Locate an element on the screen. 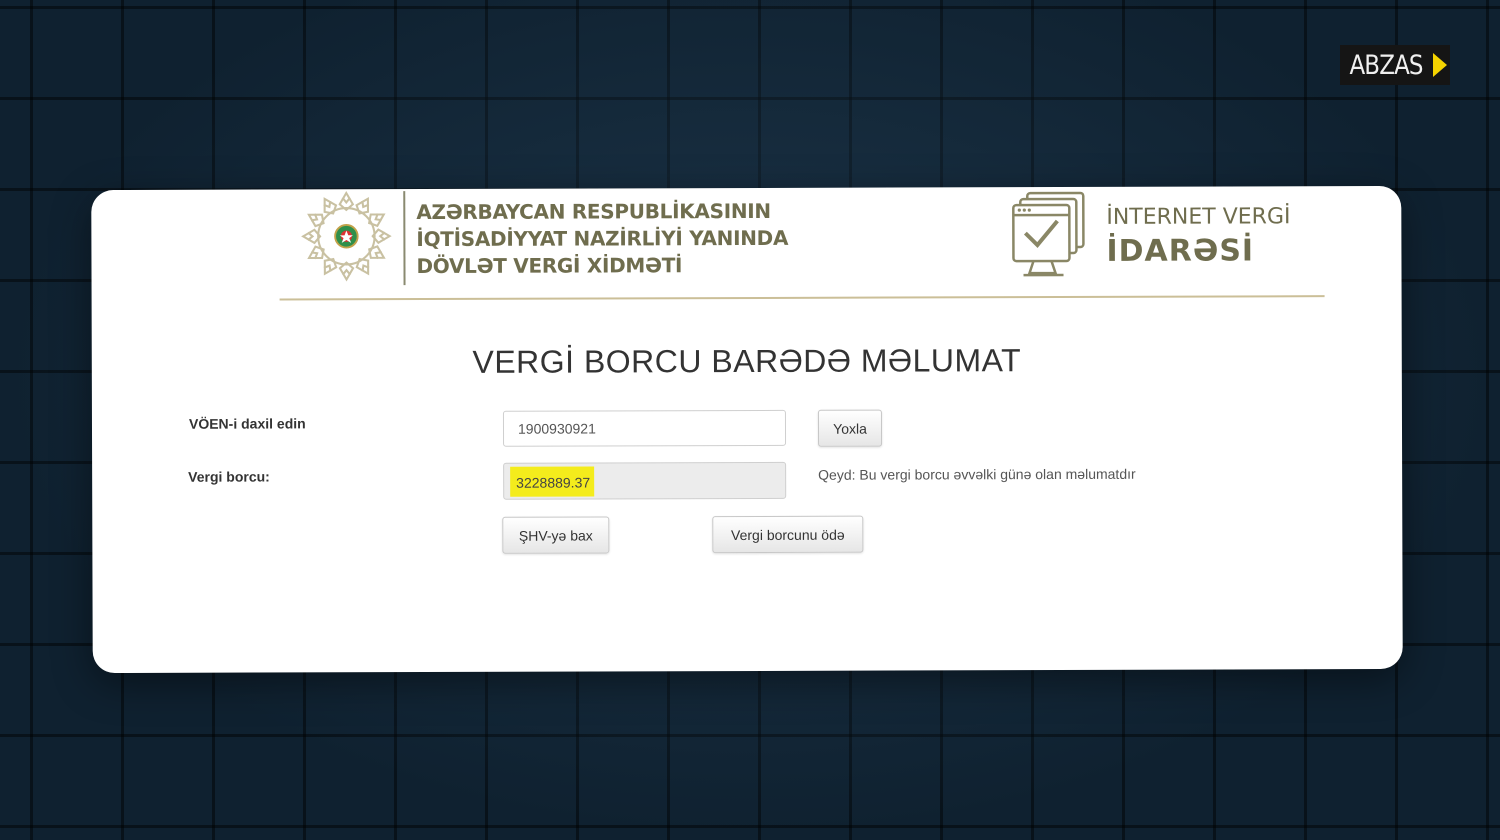  shv-view-button: ŞHV-yə bax is located at coordinates (556, 535).